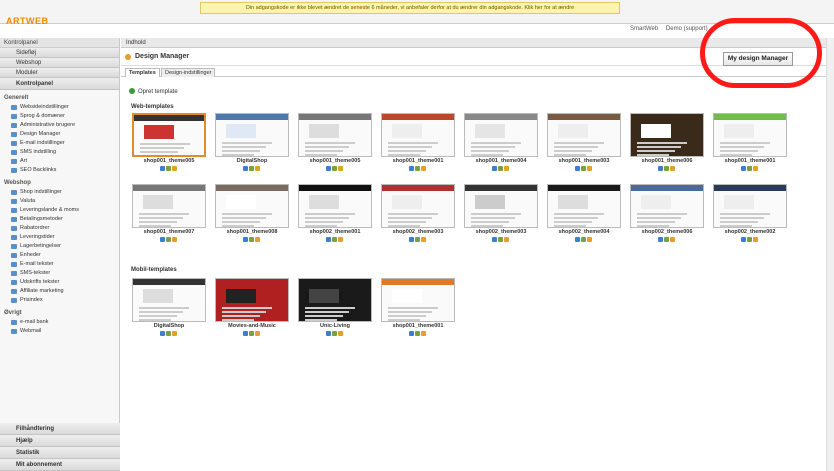 The height and width of the screenshot is (471, 834). What do you see at coordinates (501, 144) in the screenshot?
I see `template-card: shop001_theme004` at bounding box center [501, 144].